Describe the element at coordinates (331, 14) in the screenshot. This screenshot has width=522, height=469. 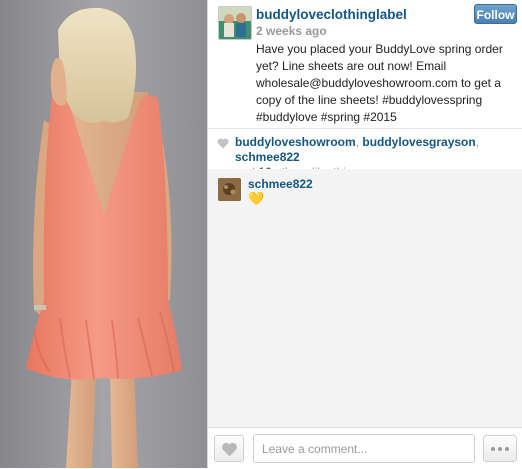
I see `post-username: buddyloveclothinglabel` at that location.